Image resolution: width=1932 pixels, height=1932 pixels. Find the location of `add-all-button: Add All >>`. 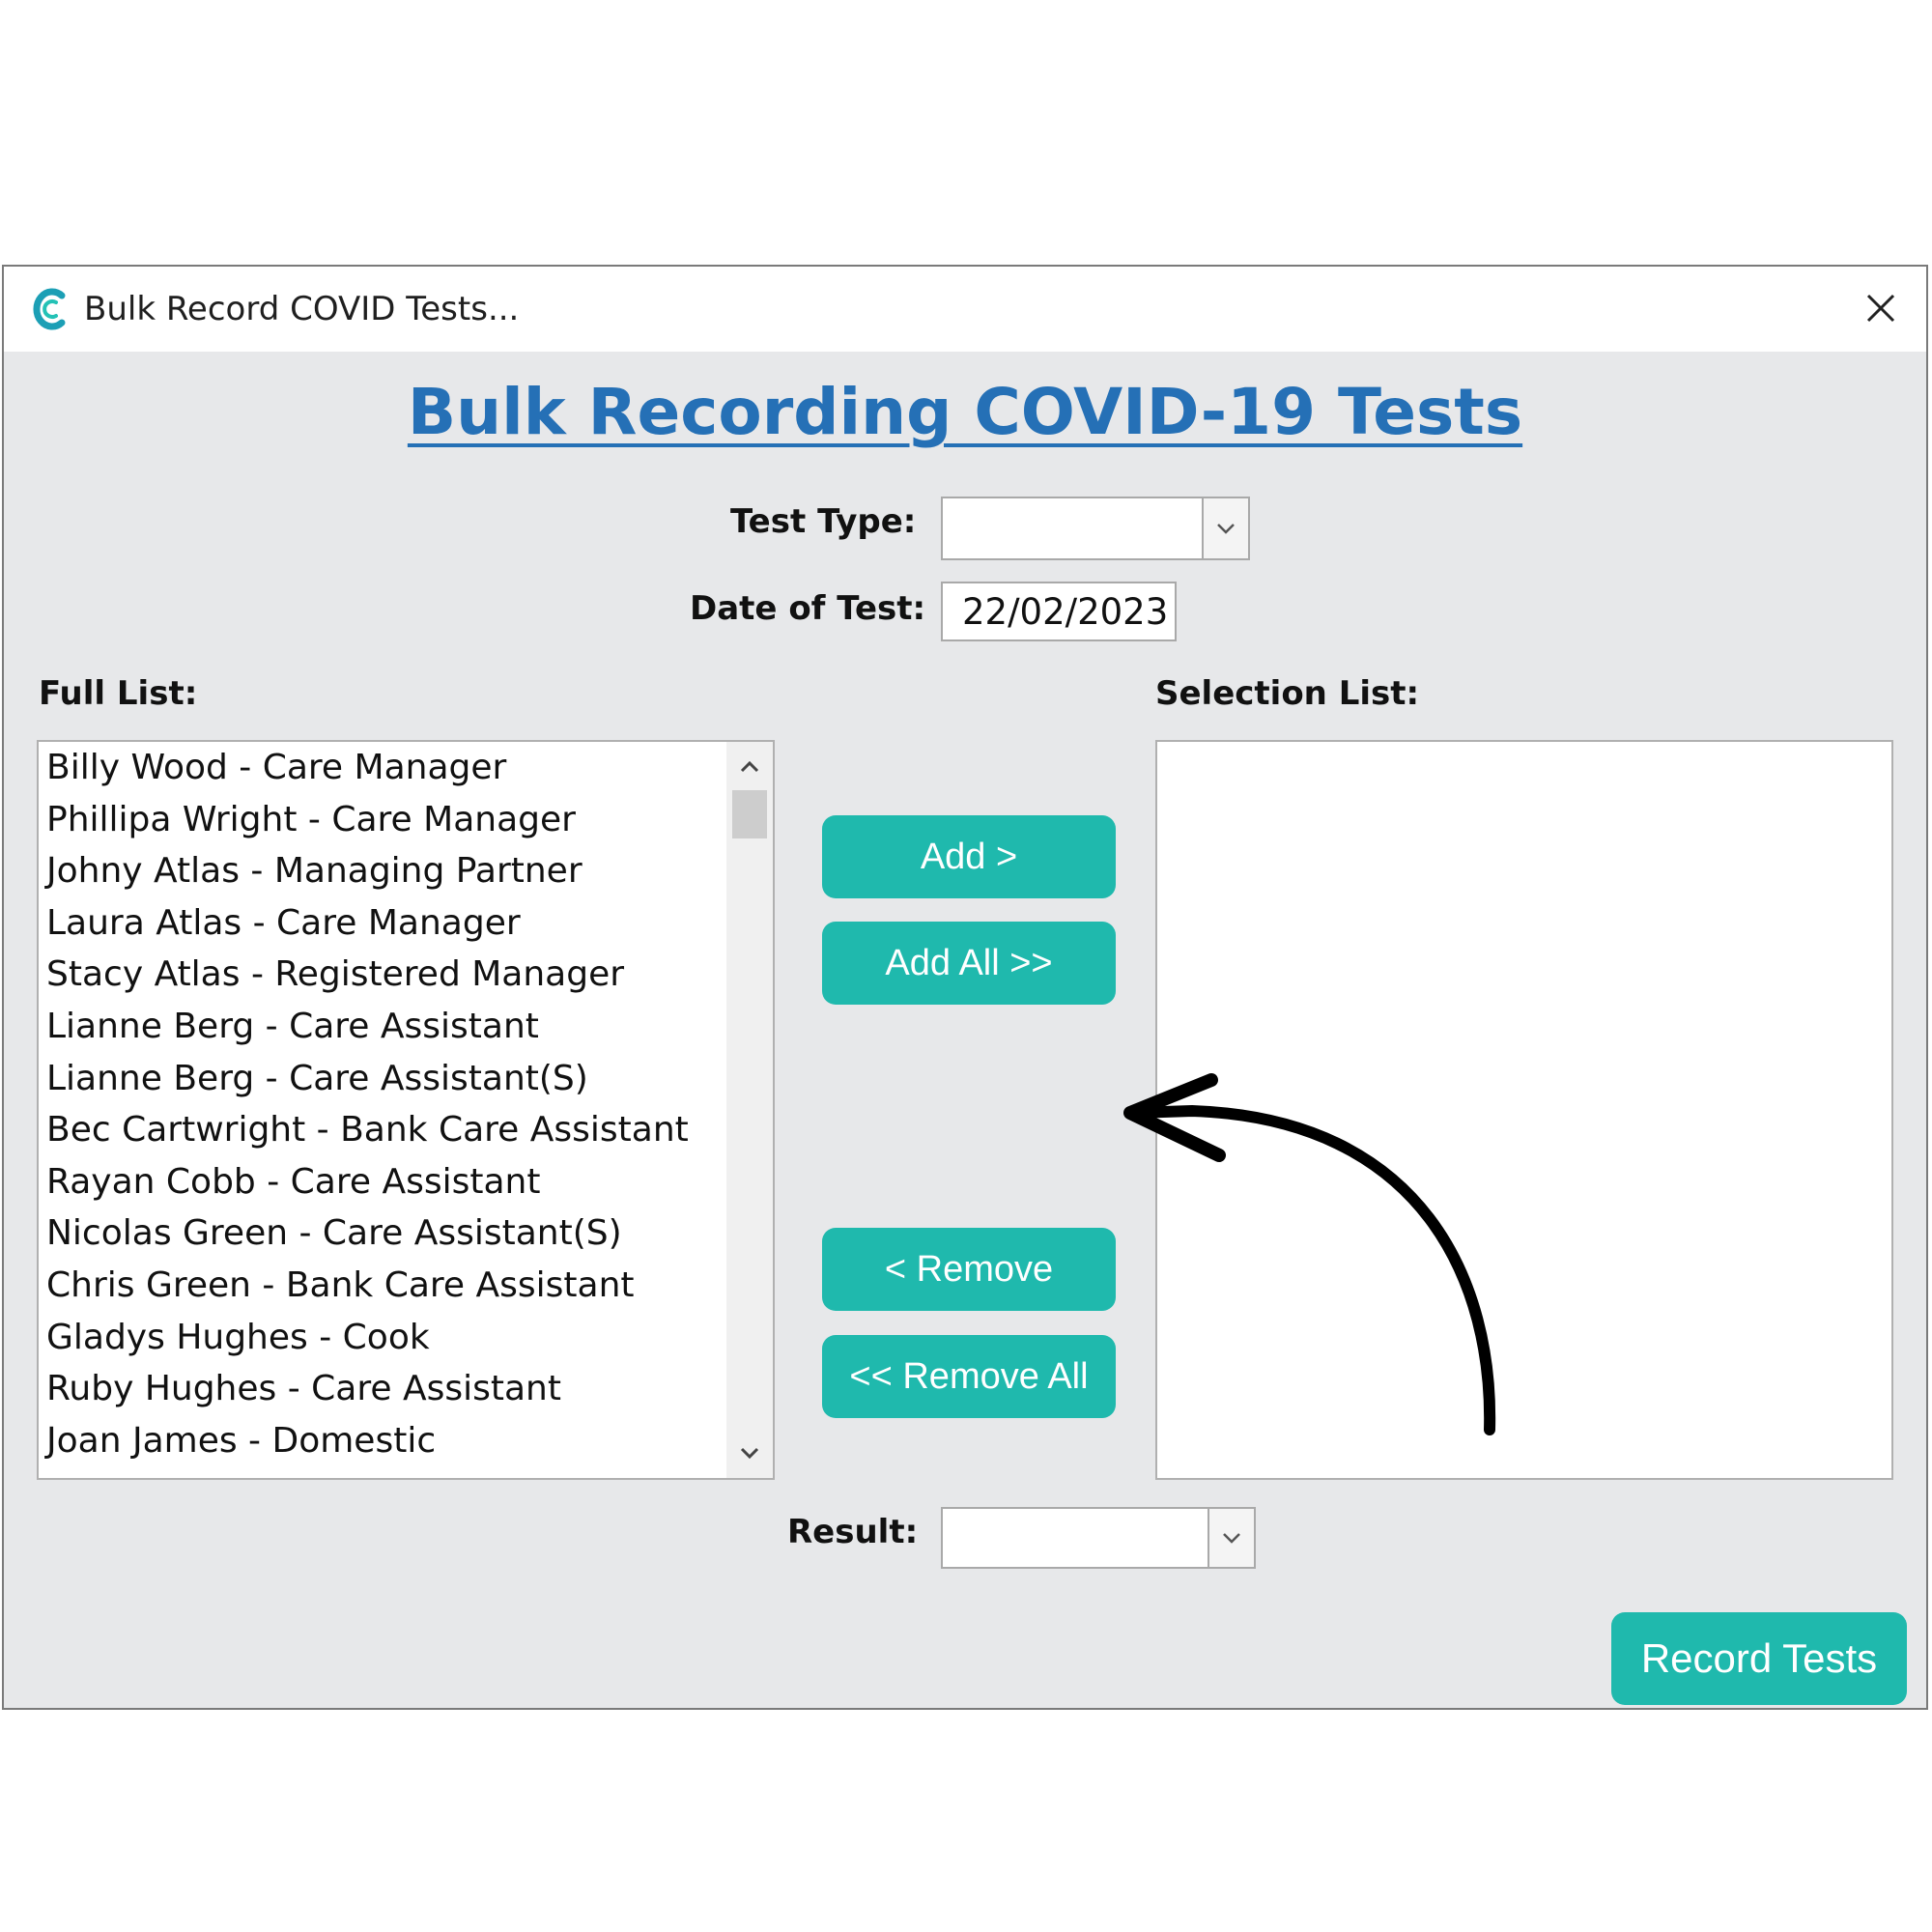

add-all-button: Add All >> is located at coordinates (969, 963).